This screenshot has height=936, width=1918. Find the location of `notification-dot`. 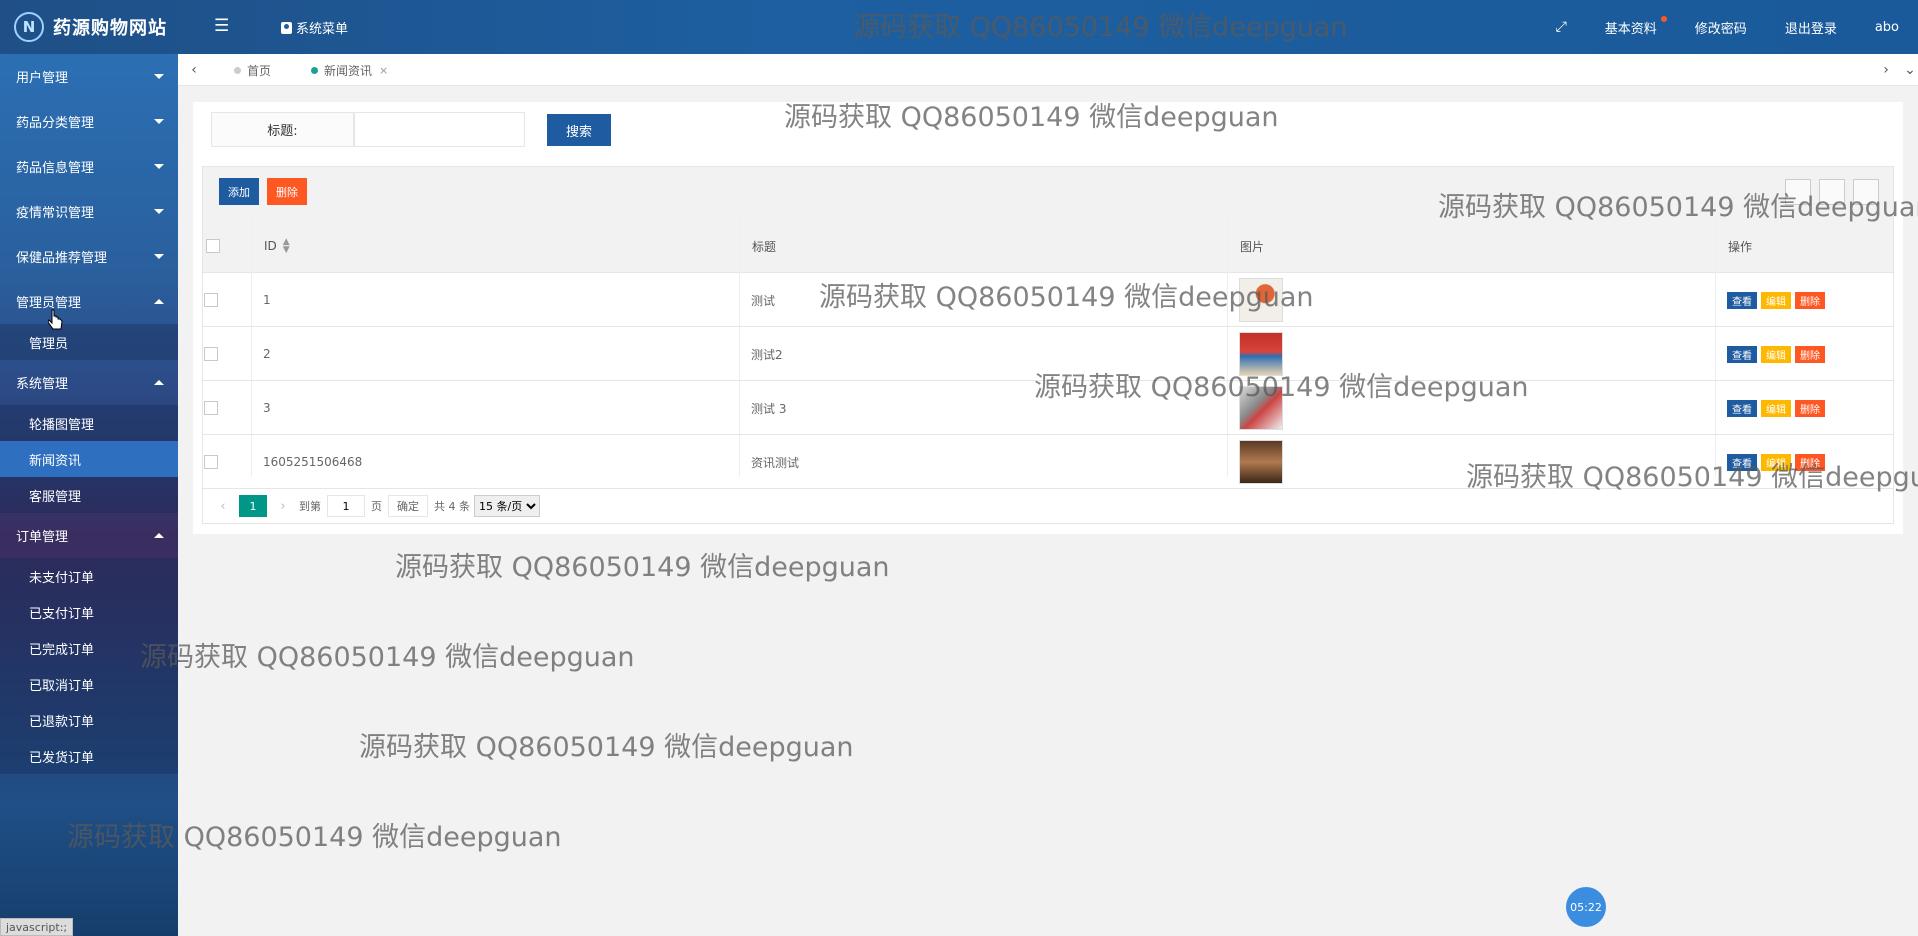

notification-dot is located at coordinates (1663, 18).